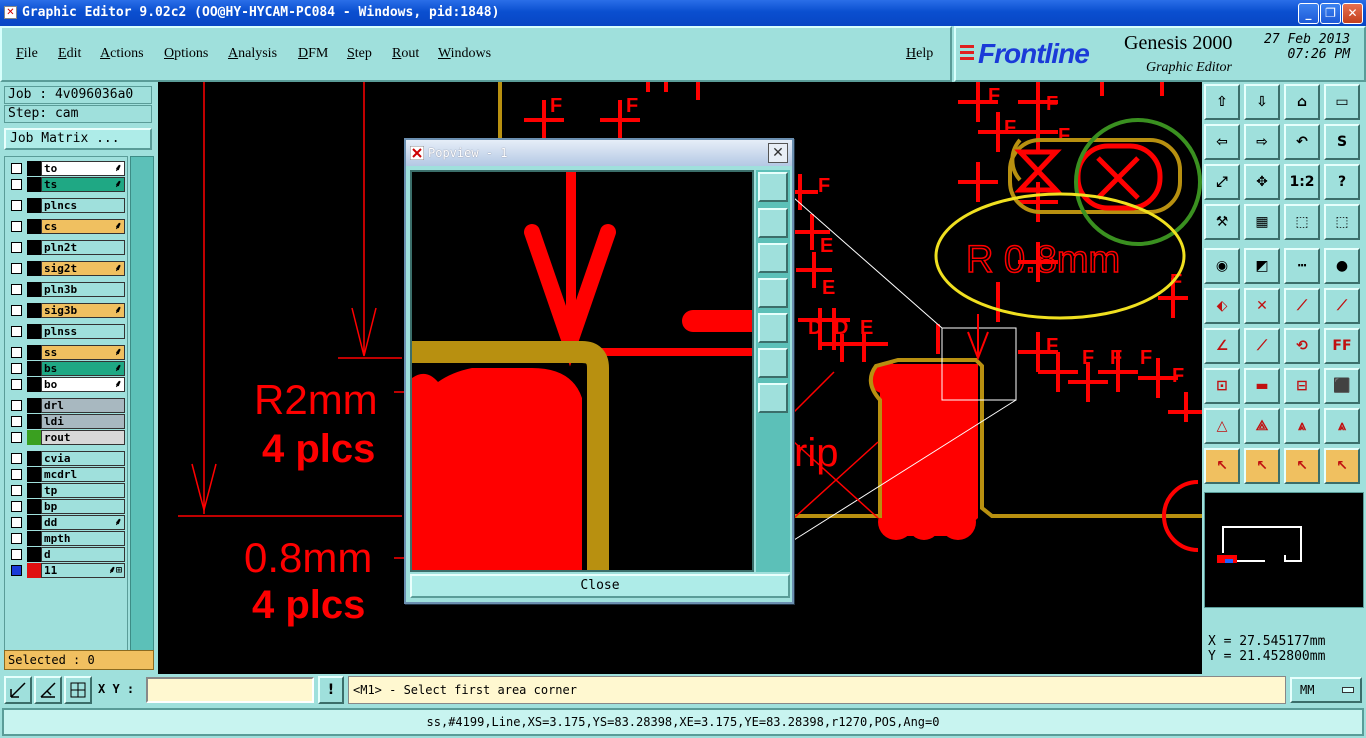 This screenshot has width=1366, height=738. Describe the element at coordinates (83, 368) in the screenshot. I see `layer-name: bs ⸙` at that location.